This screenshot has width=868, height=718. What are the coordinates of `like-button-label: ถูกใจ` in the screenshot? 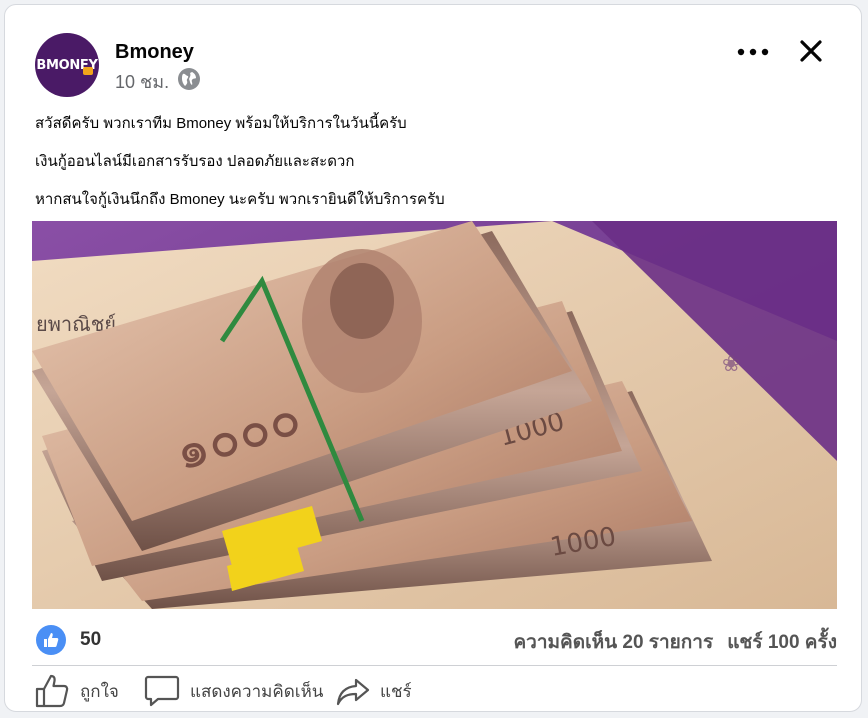 It's located at (99, 691).